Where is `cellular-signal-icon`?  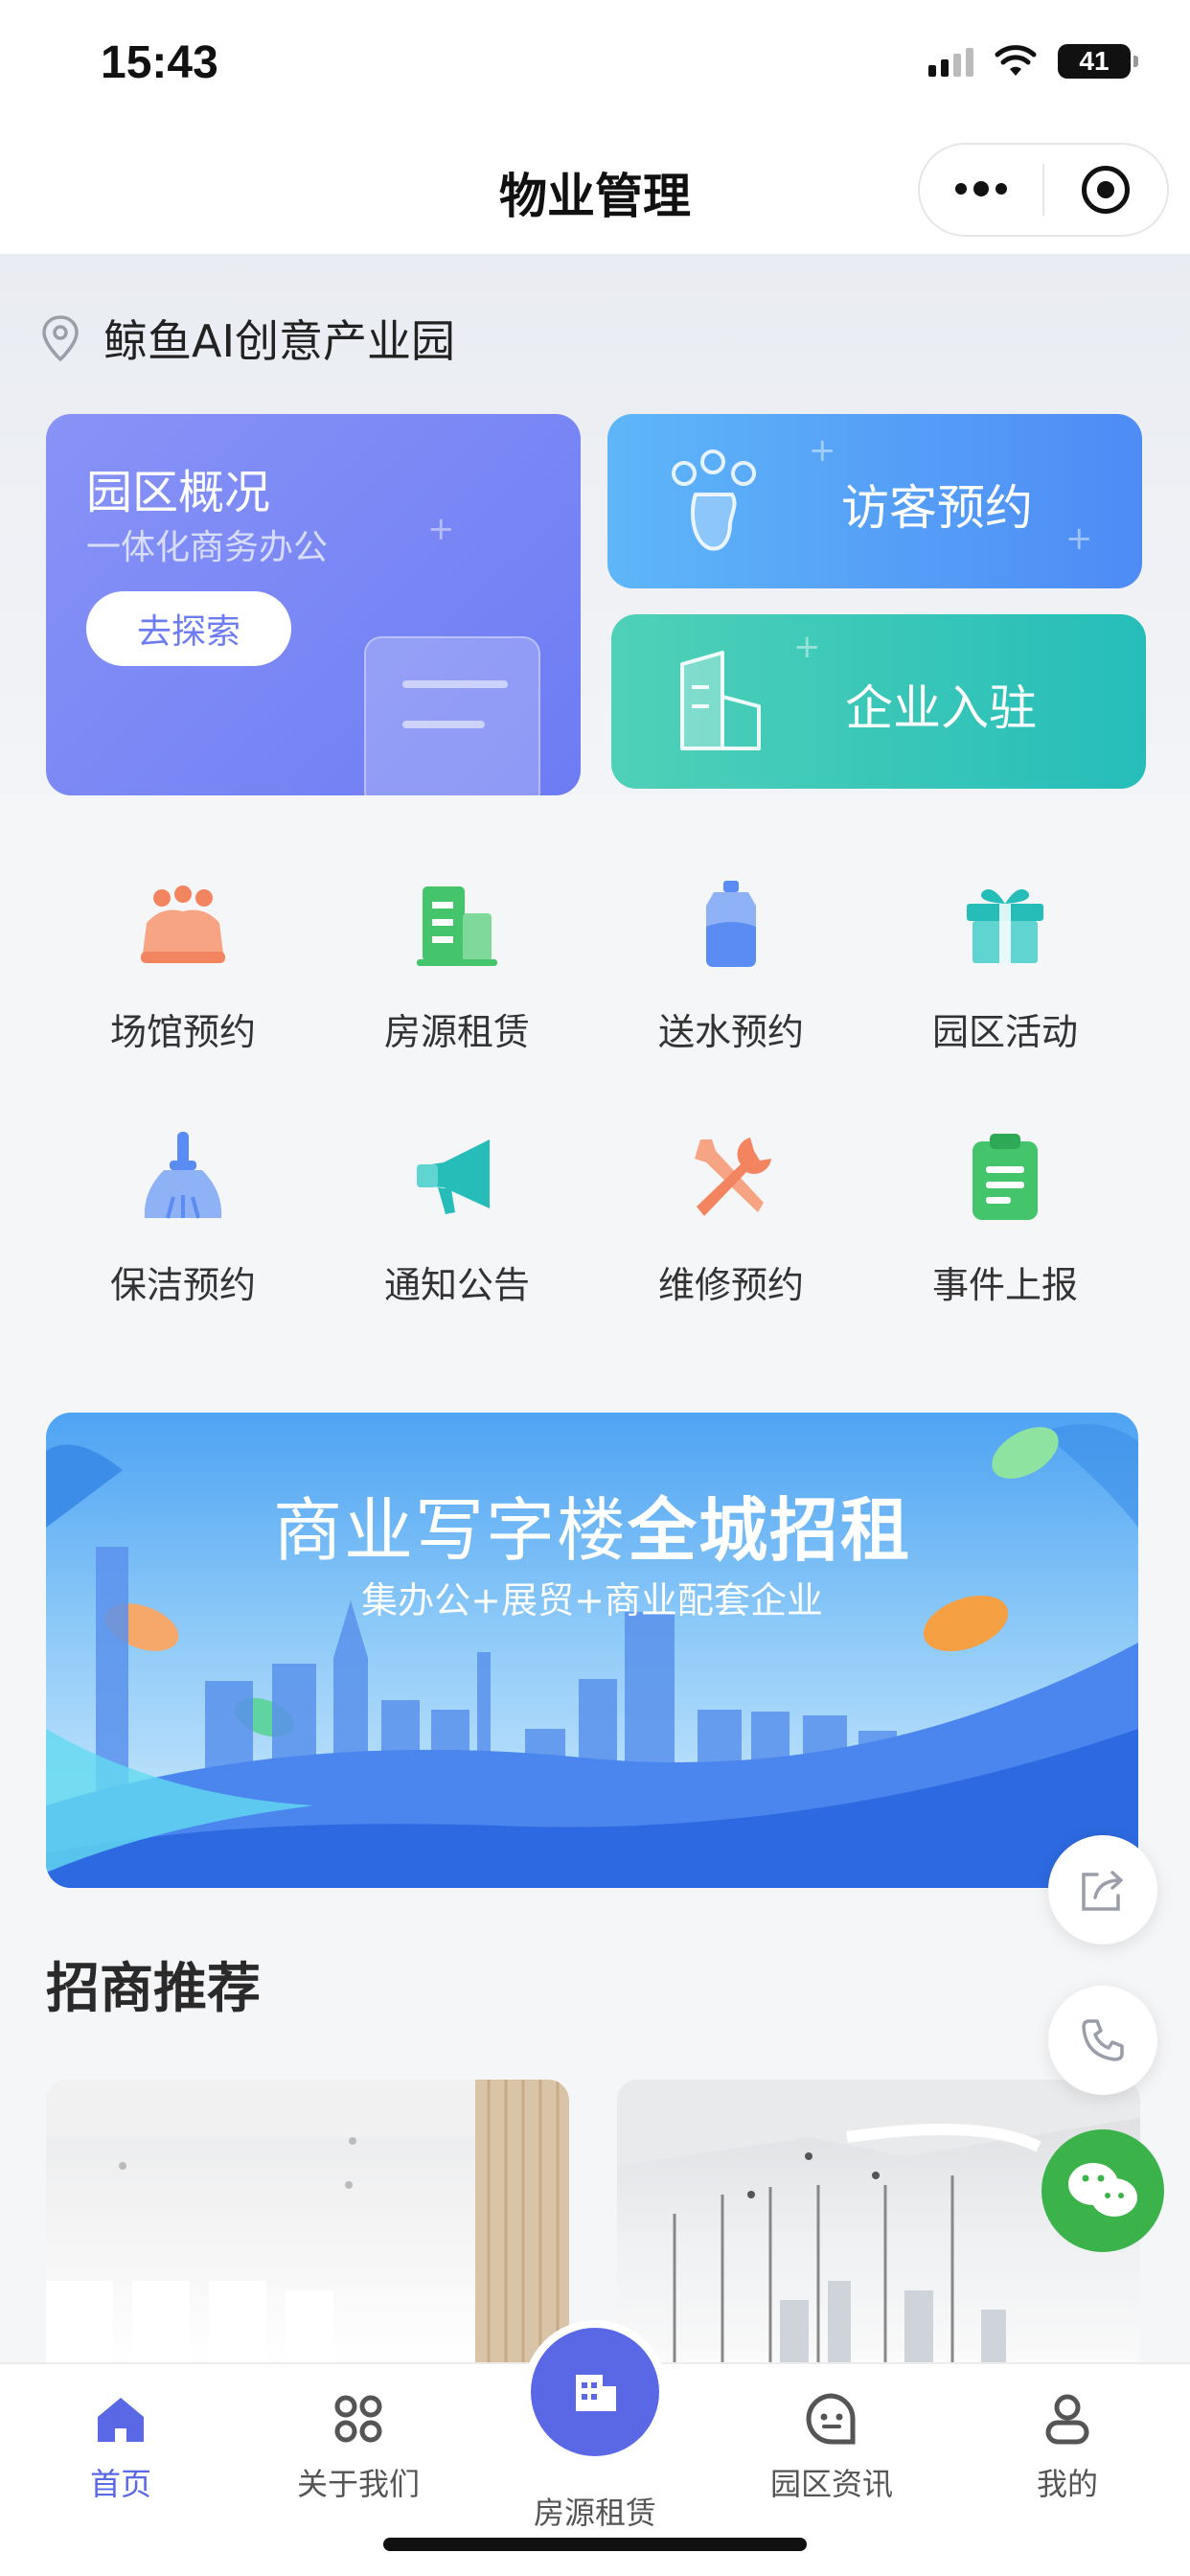 cellular-signal-icon is located at coordinates (951, 62).